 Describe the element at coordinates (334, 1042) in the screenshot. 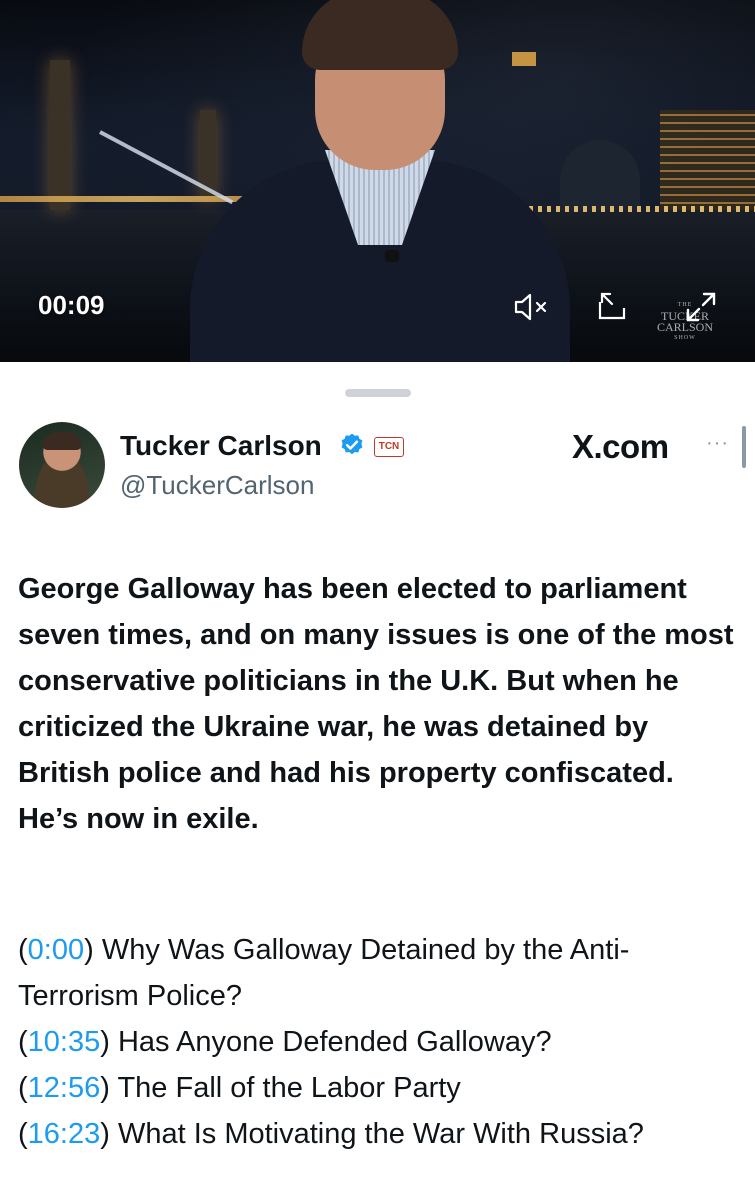

I see `chapter-title: Has Anyone Defended Galloway?` at that location.